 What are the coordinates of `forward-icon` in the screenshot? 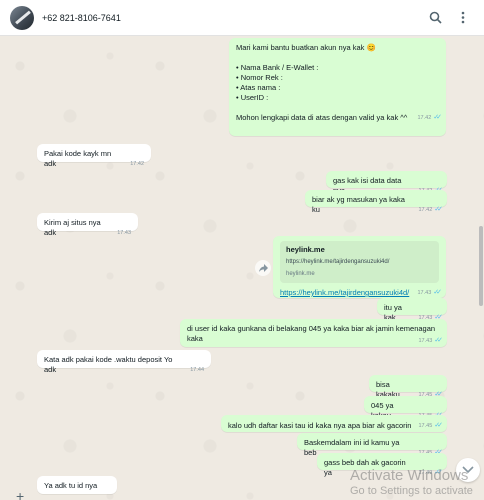 It's located at (263, 268).